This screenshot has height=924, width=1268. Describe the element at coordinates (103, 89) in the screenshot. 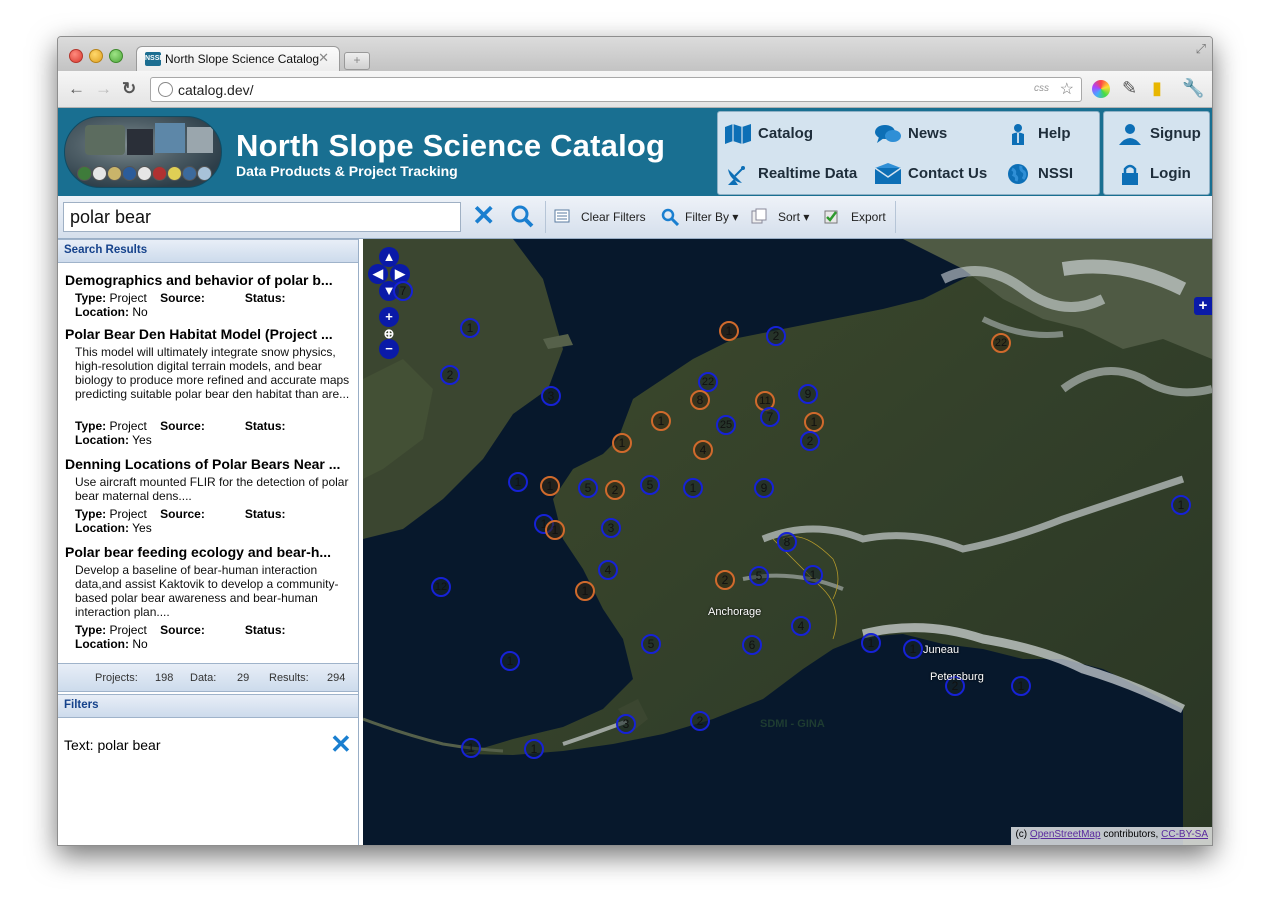

I see `forward-icon: →` at that location.